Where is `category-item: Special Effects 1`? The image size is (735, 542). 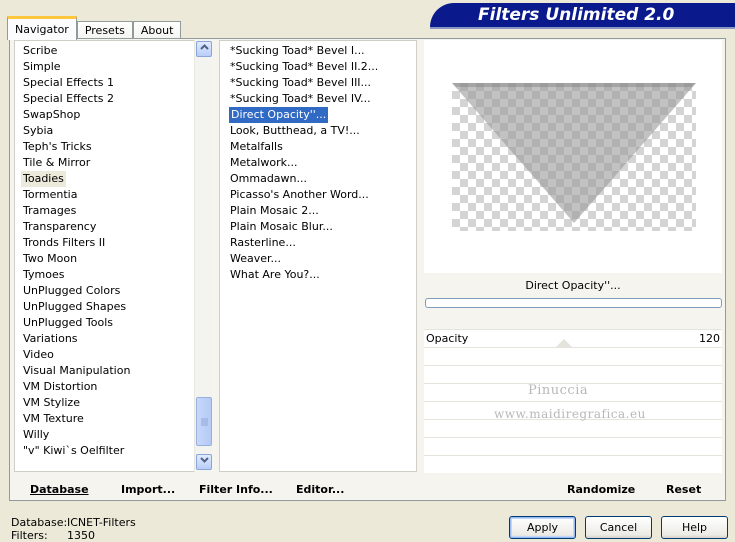
category-item: Special Effects 1 is located at coordinates (68, 83).